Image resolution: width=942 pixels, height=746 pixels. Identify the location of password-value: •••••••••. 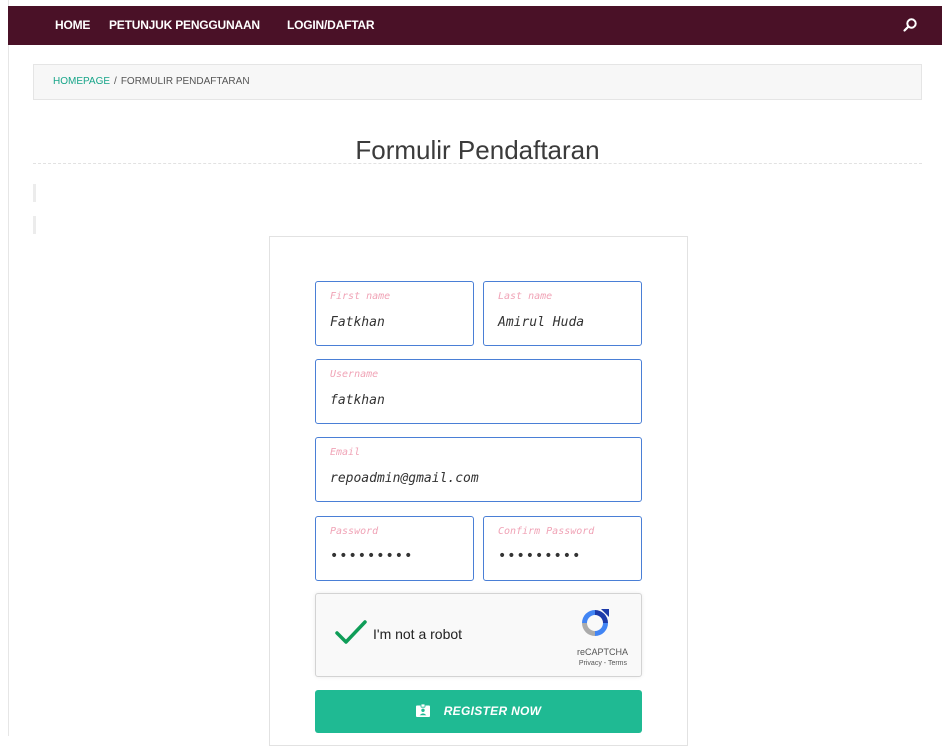
(372, 556).